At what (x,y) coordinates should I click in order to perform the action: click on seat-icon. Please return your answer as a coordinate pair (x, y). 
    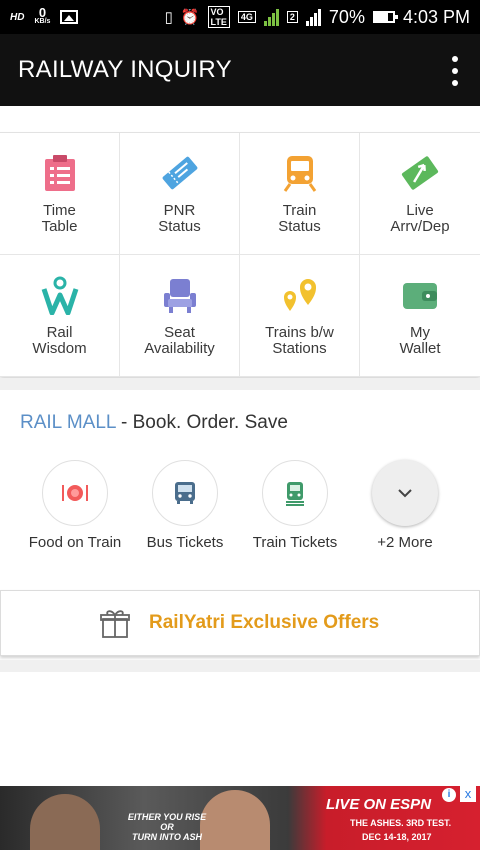
    Looking at the image, I should click on (179, 296).